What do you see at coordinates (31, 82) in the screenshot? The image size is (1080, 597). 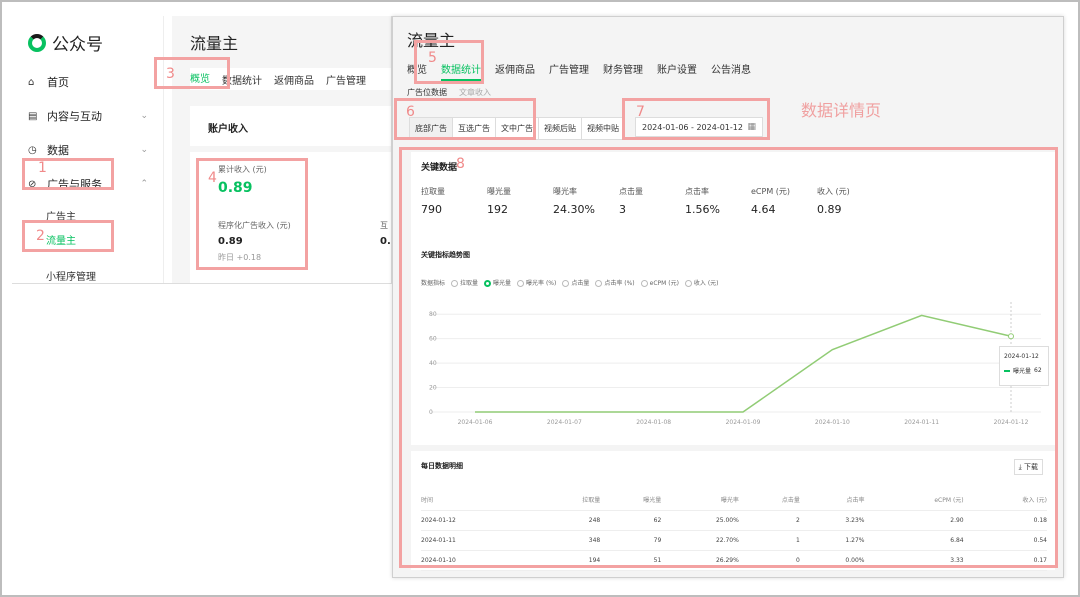 I see `home-icon: ⌂` at bounding box center [31, 82].